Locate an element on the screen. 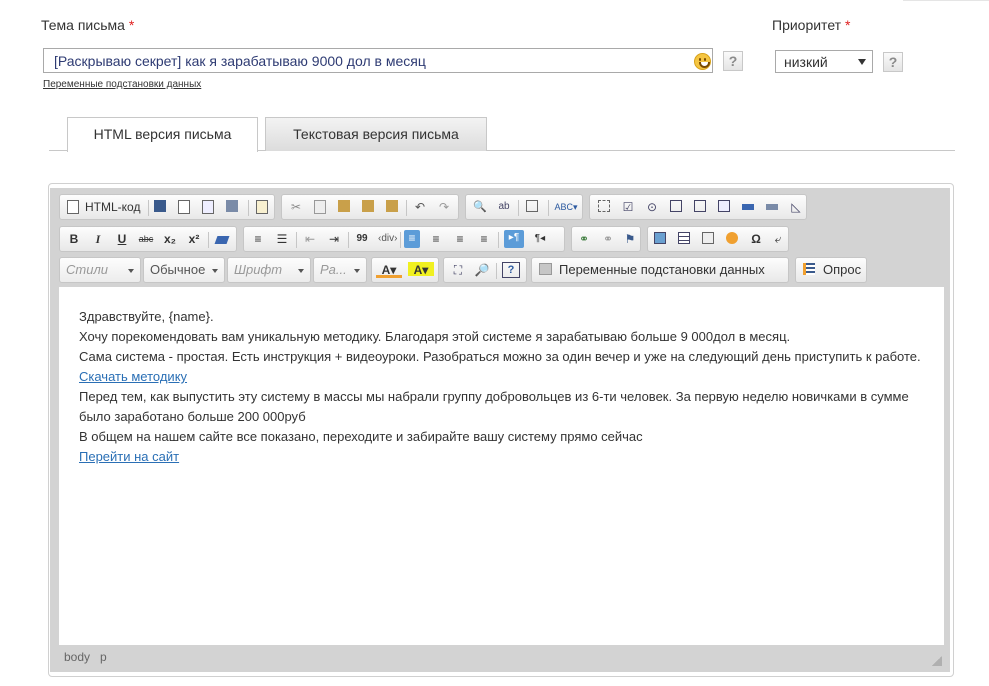  image-icon is located at coordinates (660, 238).